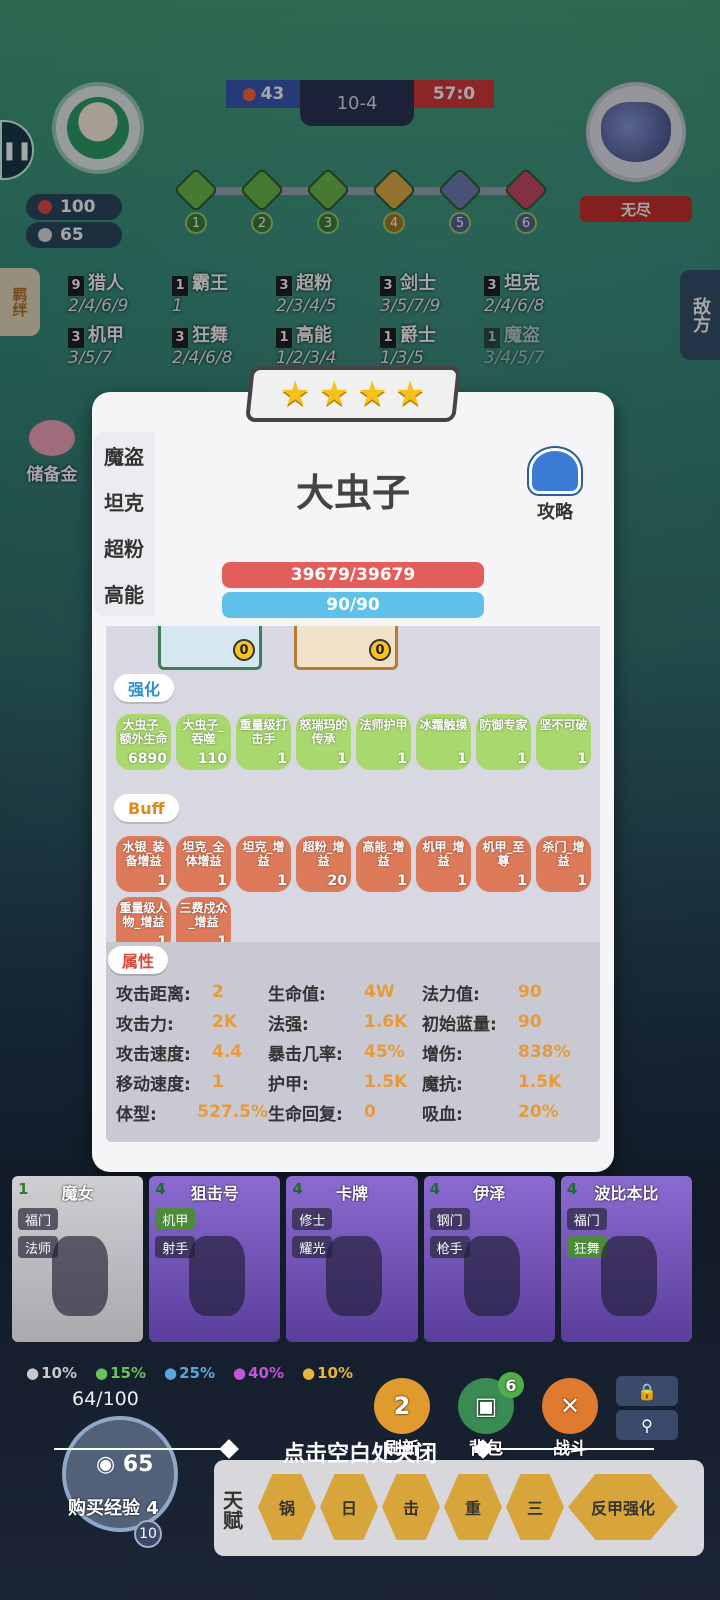 The width and height of the screenshot is (720, 1600). What do you see at coordinates (323, 864) in the screenshot?
I see `buff-chip: 超粉_增益 20` at bounding box center [323, 864].